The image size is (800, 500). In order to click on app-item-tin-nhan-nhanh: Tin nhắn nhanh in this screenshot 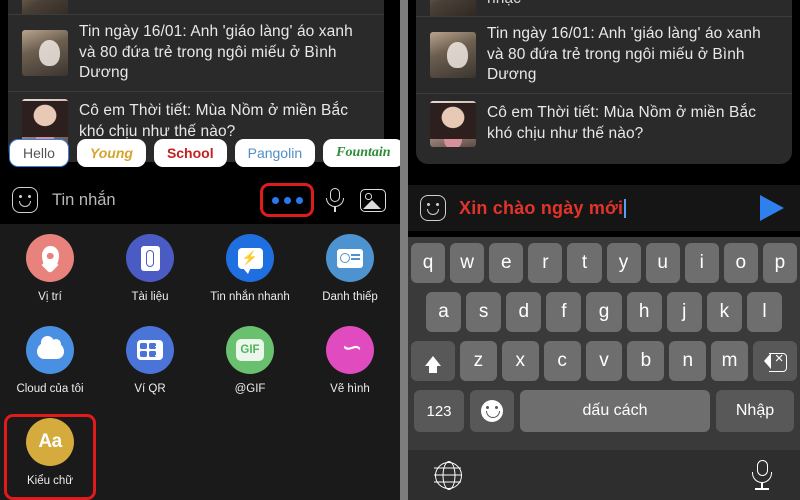, I will do `click(250, 280)`.